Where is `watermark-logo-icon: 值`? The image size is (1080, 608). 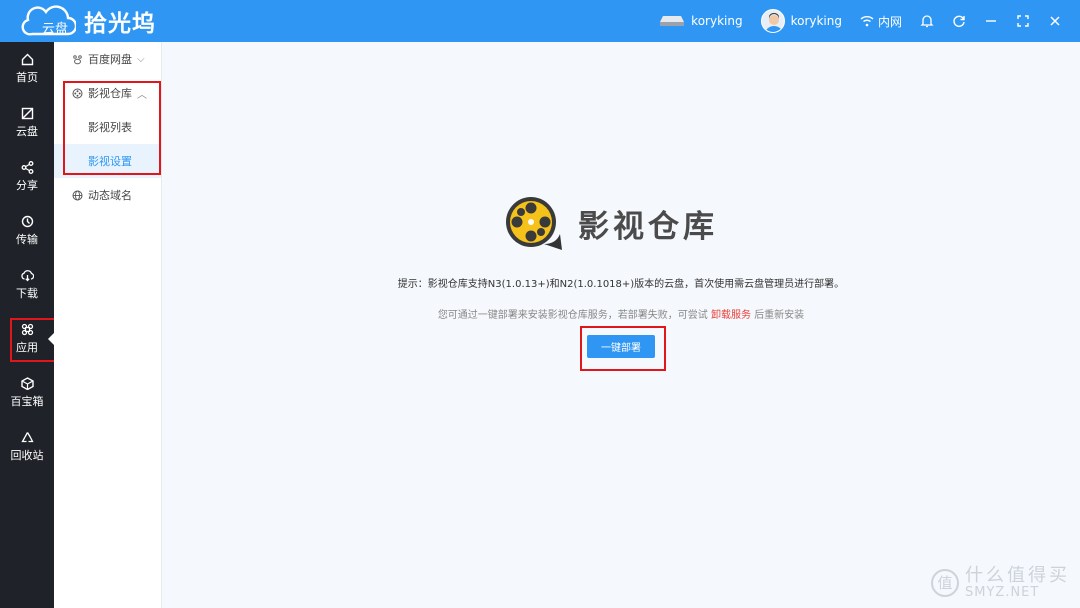
watermark-logo-icon: 值 is located at coordinates (945, 582).